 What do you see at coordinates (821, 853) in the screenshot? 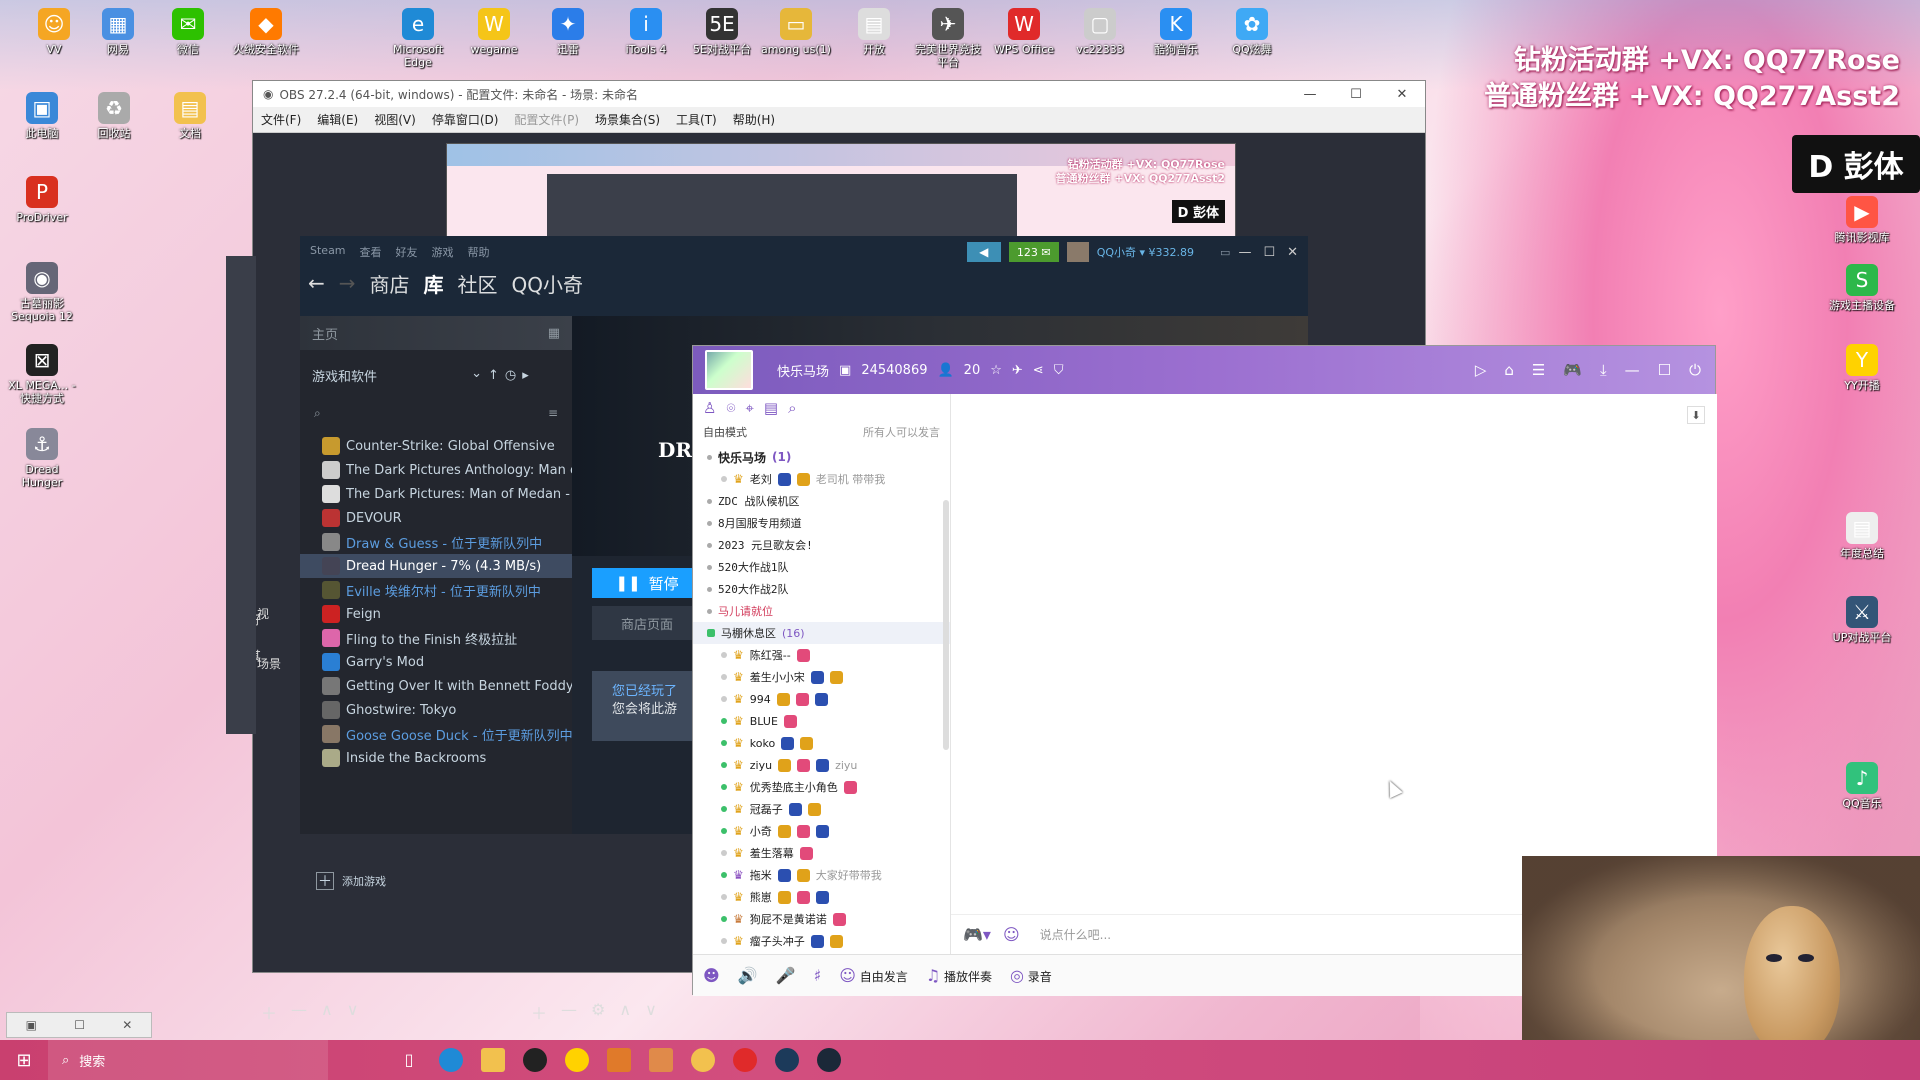
I see `channel-user: ♛ 羞生落幕` at bounding box center [821, 853].